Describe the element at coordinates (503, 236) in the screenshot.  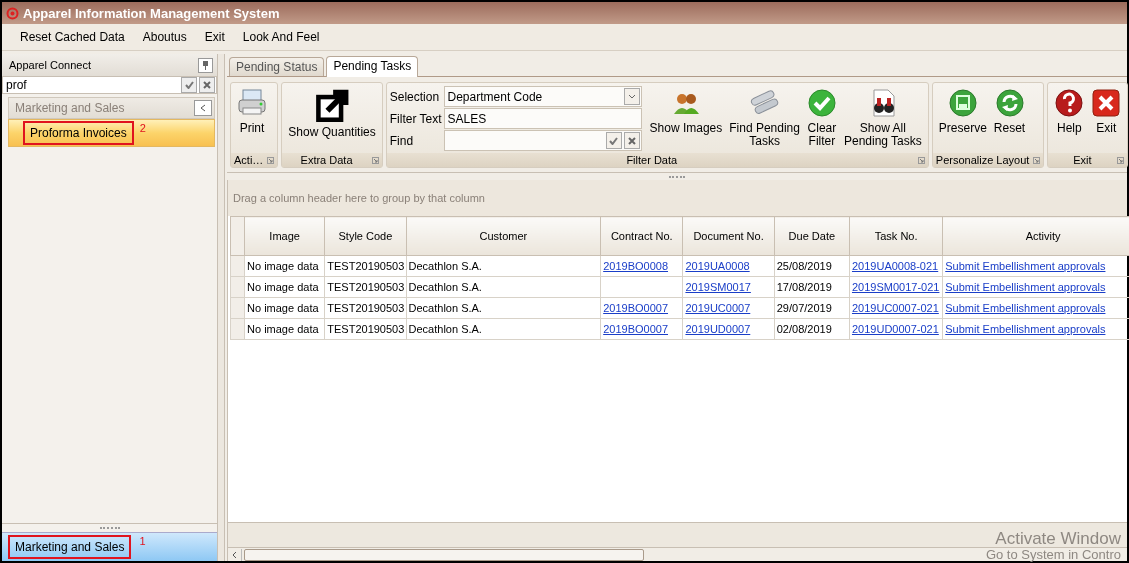
I see `column-header: Customer` at that location.